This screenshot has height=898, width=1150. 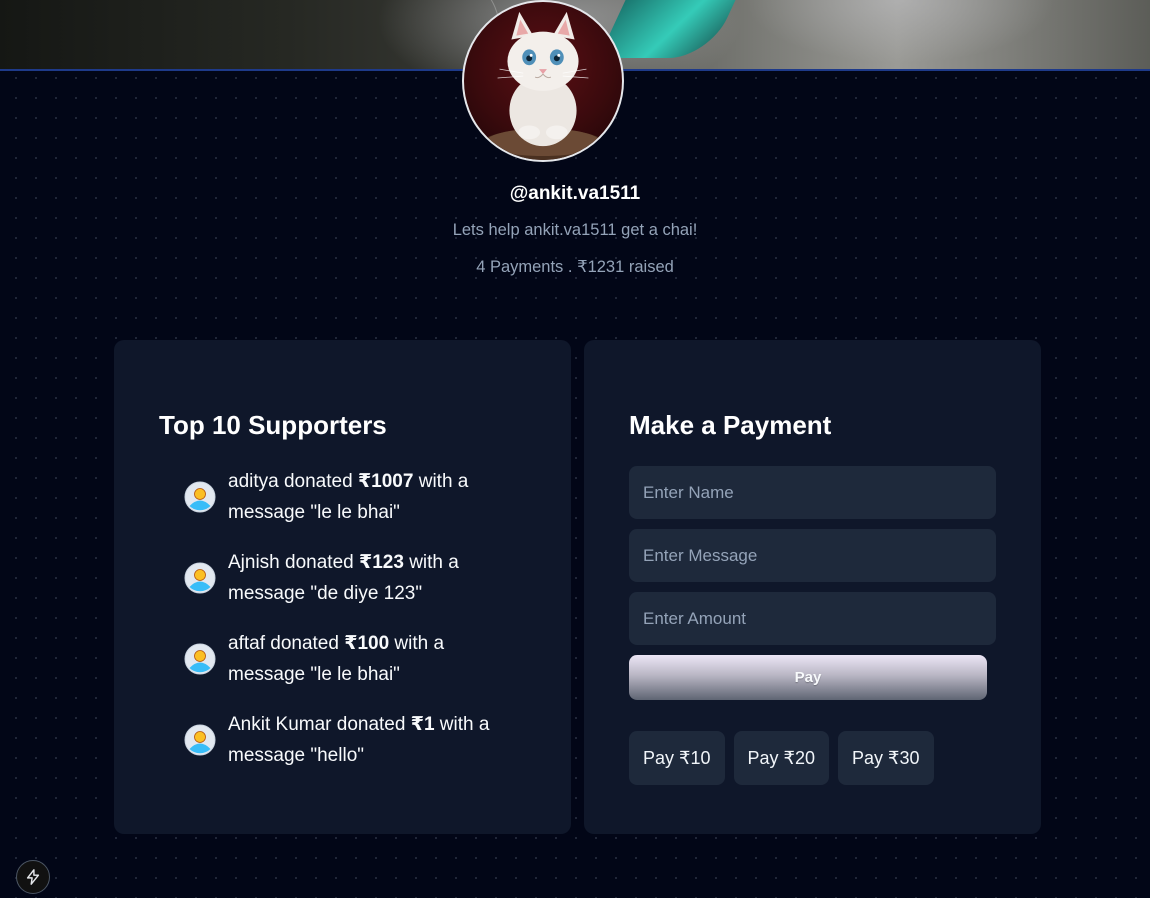 I want to click on kitten-picture, so click(x=543, y=85).